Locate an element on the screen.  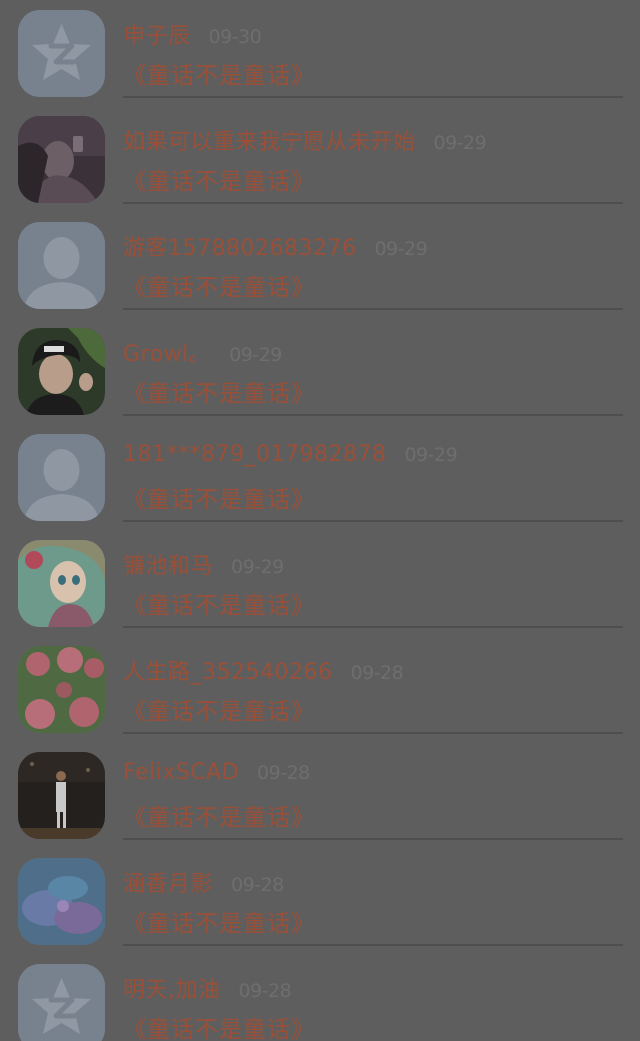
comment-header: FelixSCAD 09-28 is located at coordinates (216, 776).